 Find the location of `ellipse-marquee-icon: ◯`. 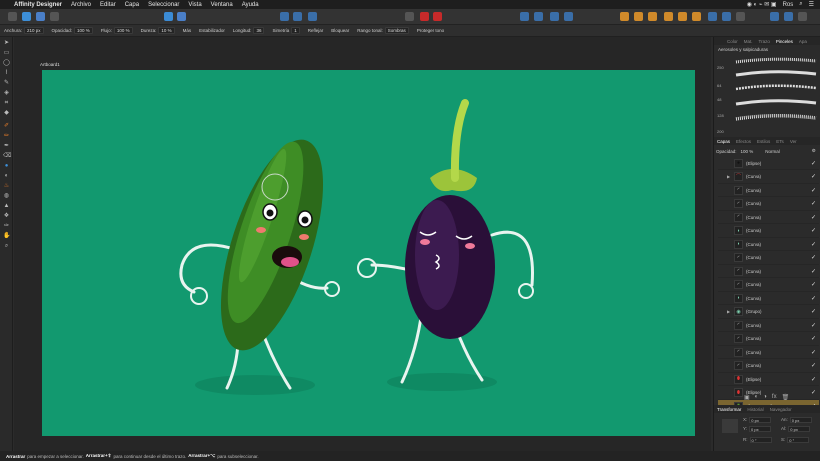

ellipse-marquee-icon: ◯ is located at coordinates (6, 63).